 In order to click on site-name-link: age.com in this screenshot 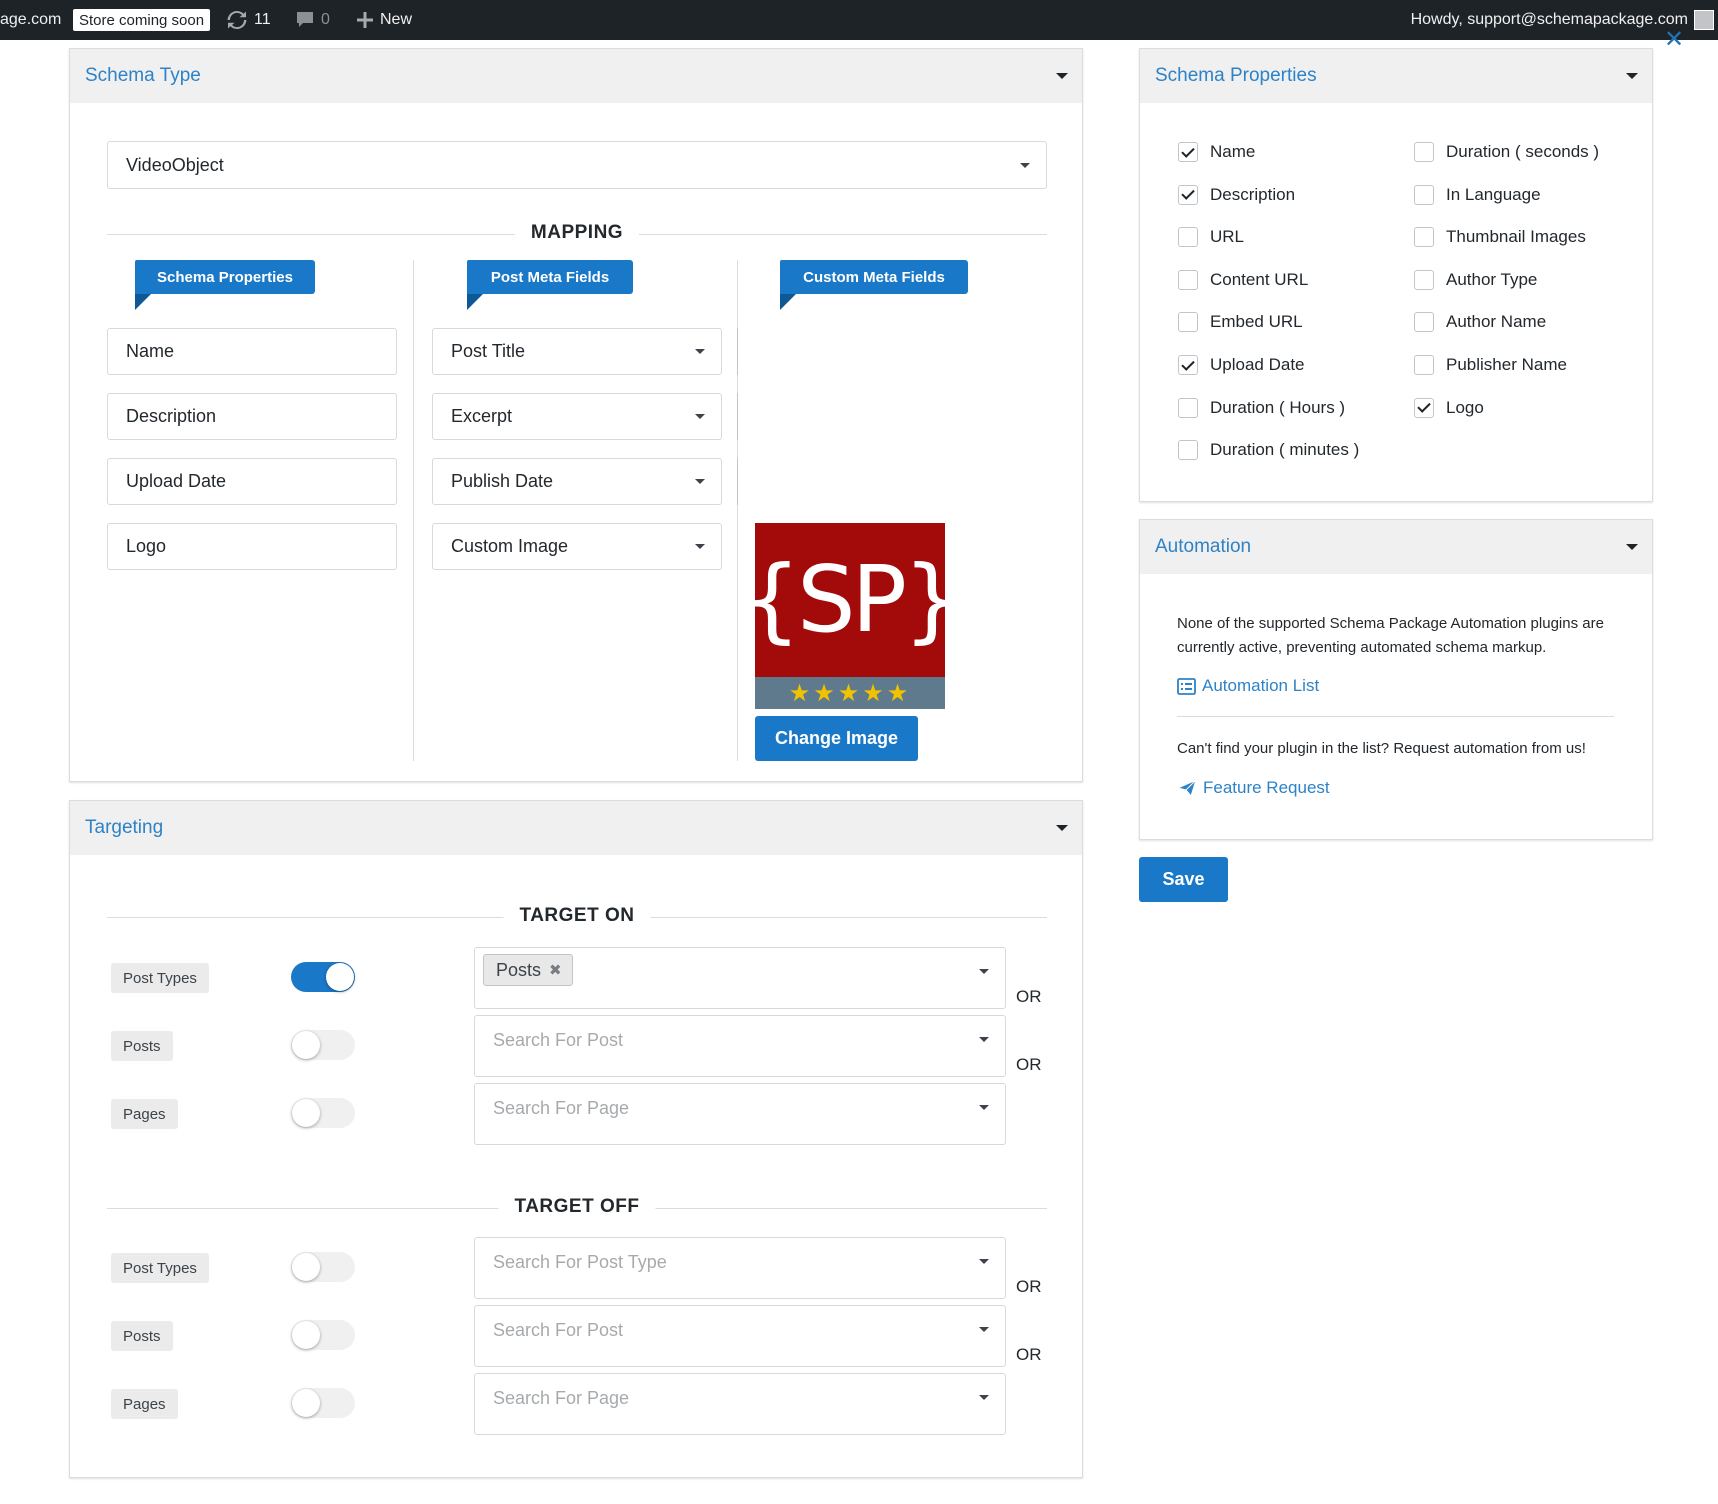, I will do `click(30, 20)`.